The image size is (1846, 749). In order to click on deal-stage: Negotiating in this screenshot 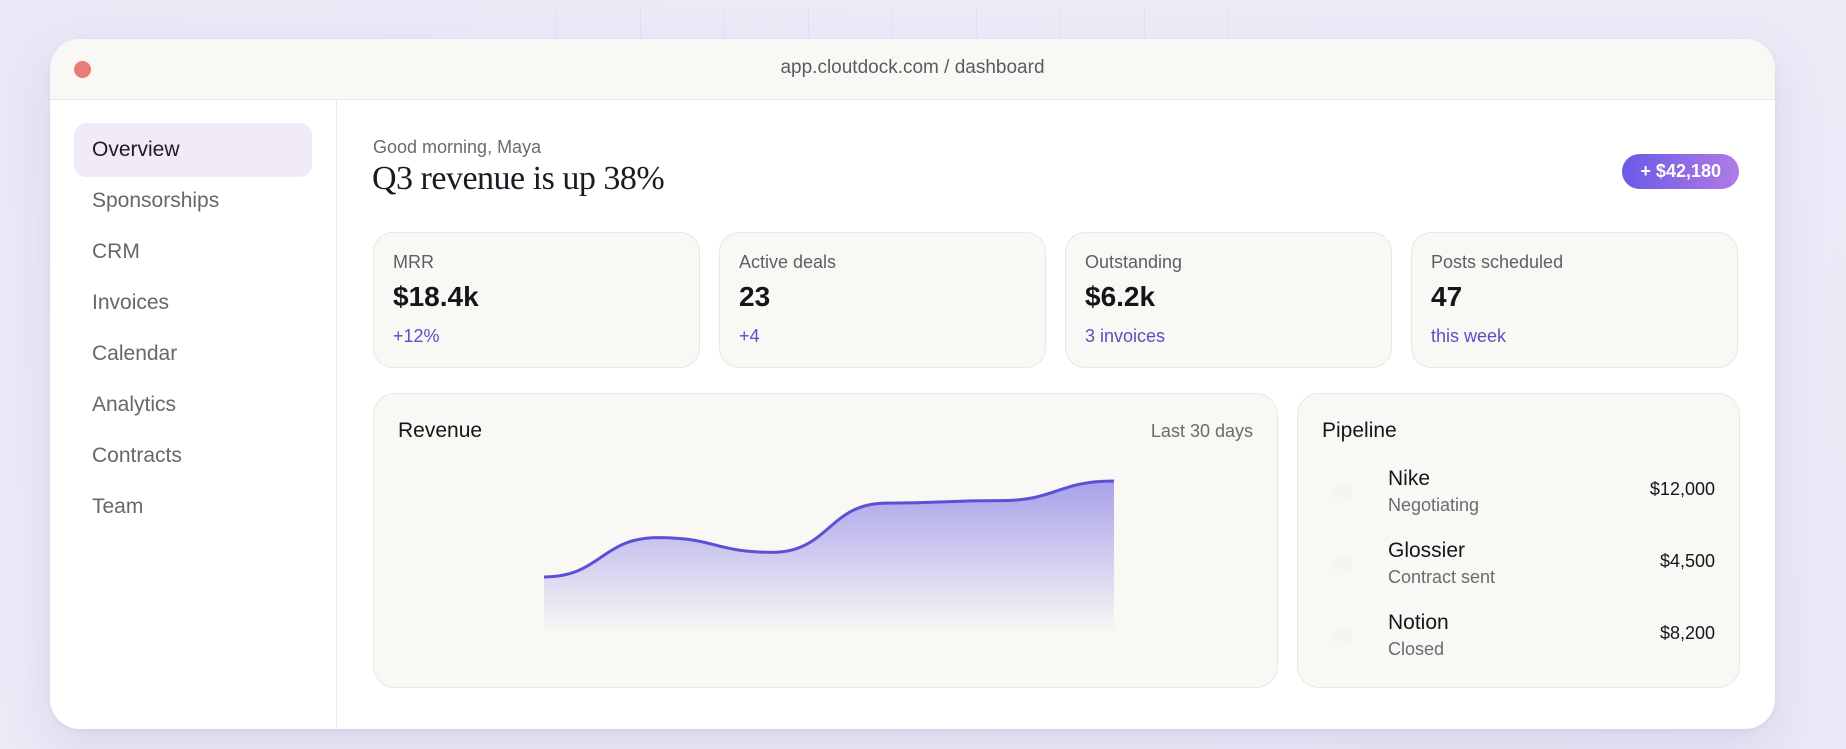, I will do `click(1434, 505)`.